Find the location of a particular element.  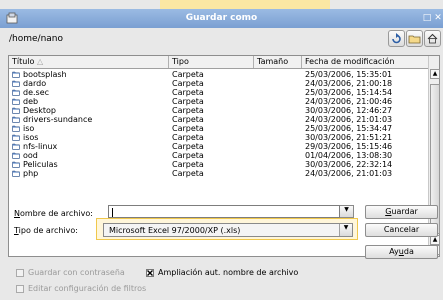

filename-history-dropdown: ▼ is located at coordinates (347, 211).